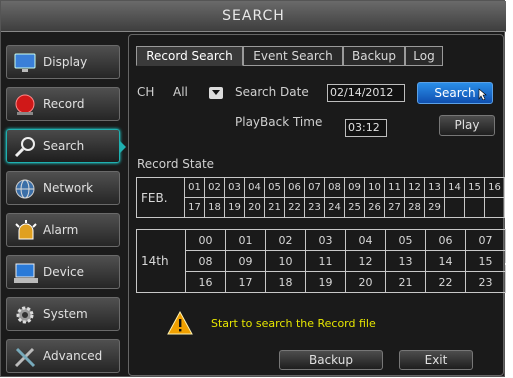  What do you see at coordinates (180, 322) in the screenshot?
I see `warning-icon` at bounding box center [180, 322].